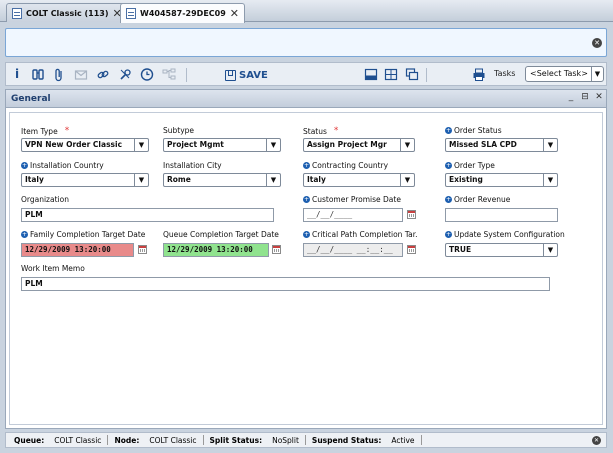  What do you see at coordinates (77, 250) in the screenshot?
I see `family-completion-date-field: 12/29/2009 13:20:00` at bounding box center [77, 250].